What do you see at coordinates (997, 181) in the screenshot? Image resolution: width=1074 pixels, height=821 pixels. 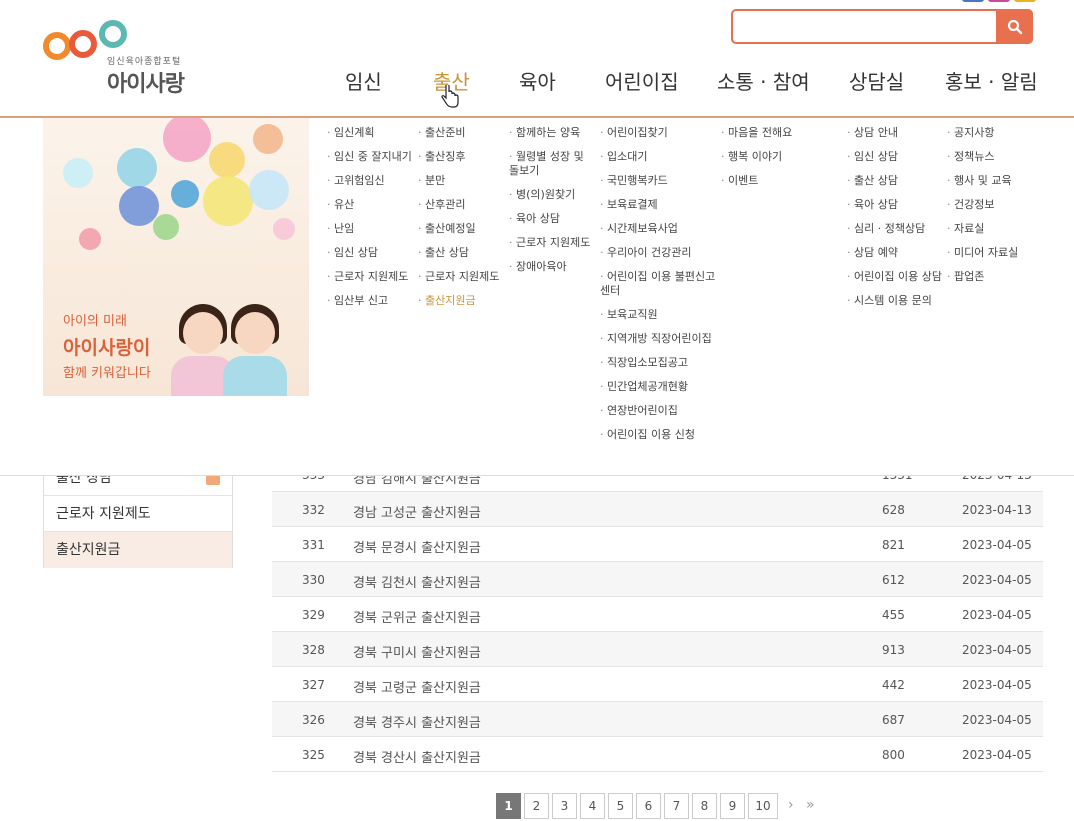 I see `menu-item: 행사 및 교육` at bounding box center [997, 181].